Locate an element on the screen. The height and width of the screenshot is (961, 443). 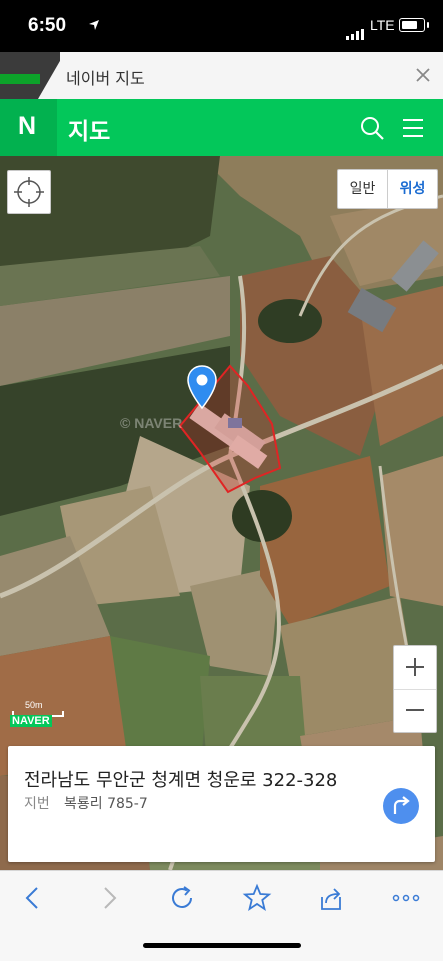
status-bar: 6:50 LTE is located at coordinates (221, 26).